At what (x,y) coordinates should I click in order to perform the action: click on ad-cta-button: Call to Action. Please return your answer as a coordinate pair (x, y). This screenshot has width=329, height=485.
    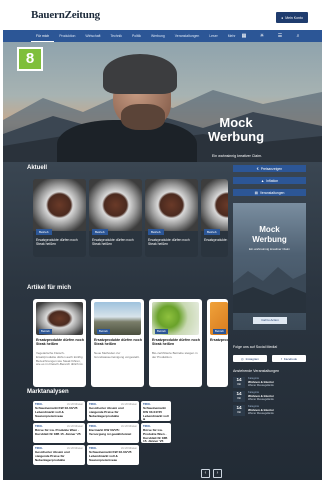
    Looking at the image, I should click on (270, 320).